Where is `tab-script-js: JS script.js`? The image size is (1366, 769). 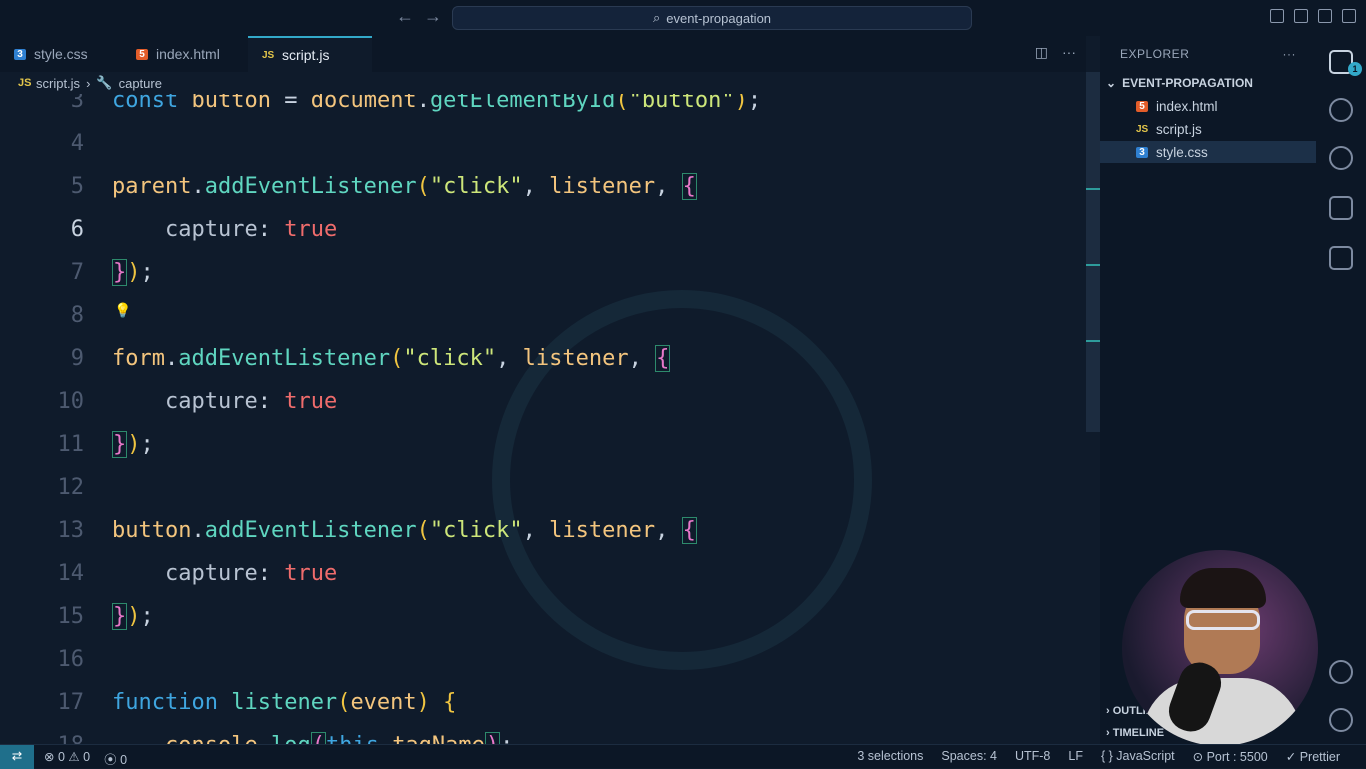
tab-script-js: JS script.js is located at coordinates (310, 54).